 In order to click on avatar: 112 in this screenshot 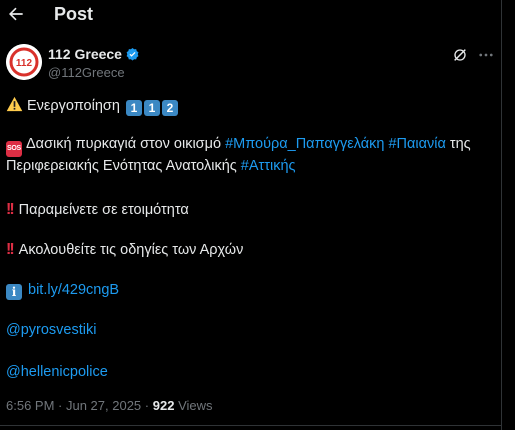, I will do `click(24, 62)`.